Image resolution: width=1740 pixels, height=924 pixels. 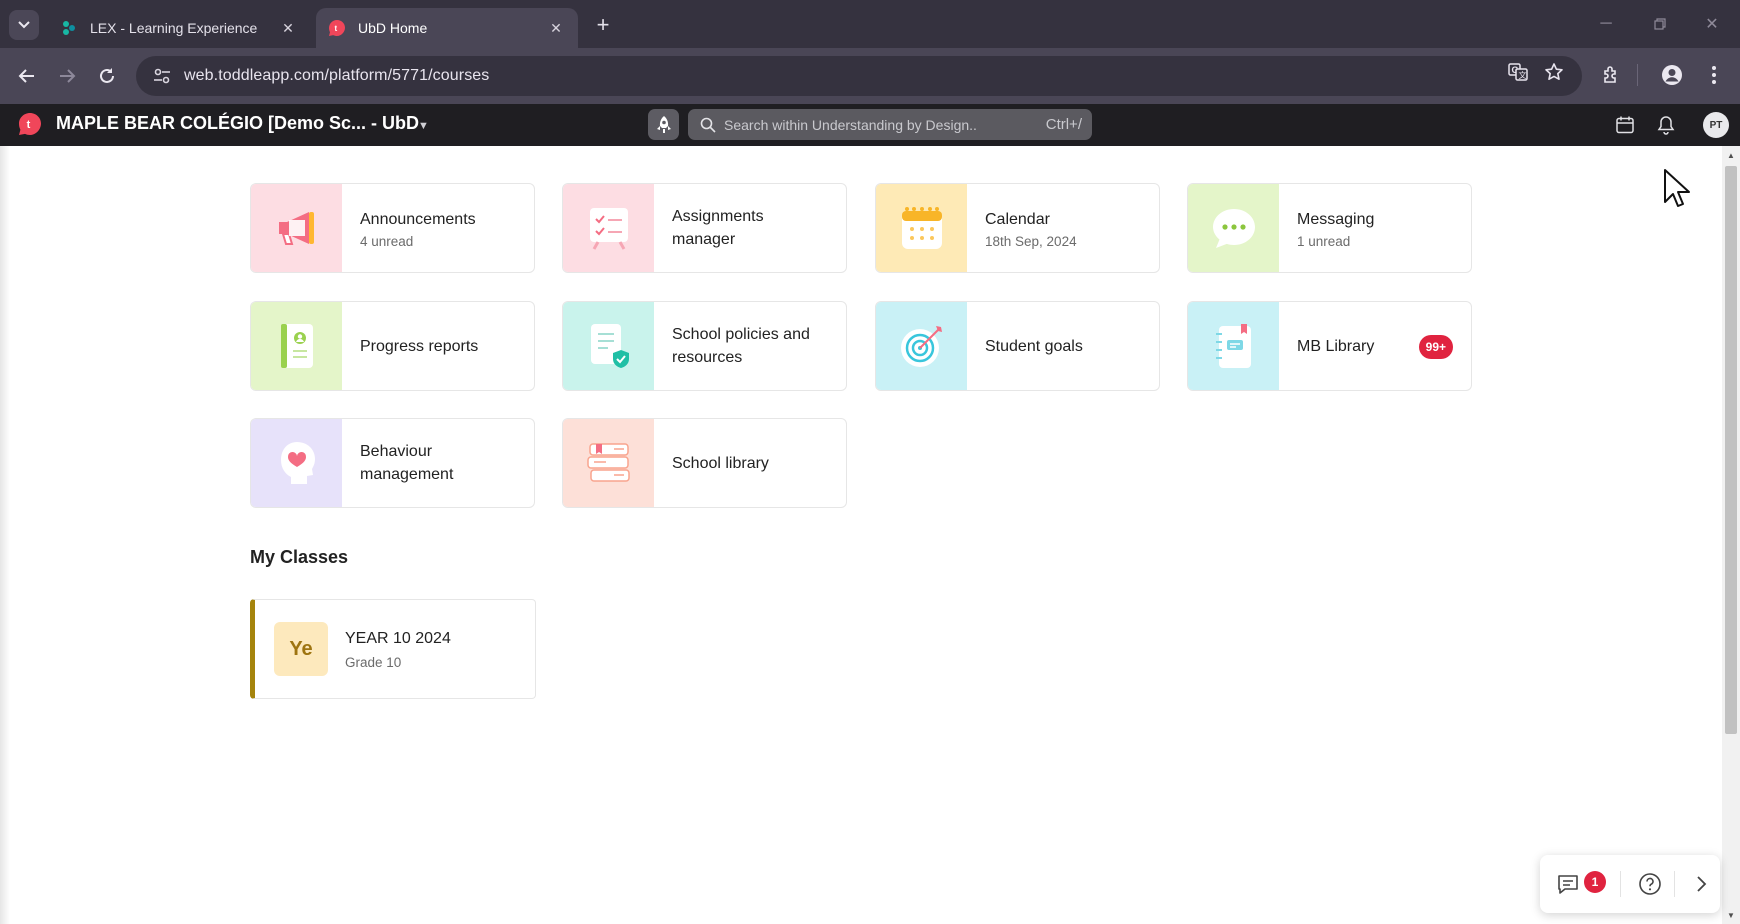 I want to click on address-bar: web.toddleapp.com/platform/5771/courses, so click(x=859, y=76).